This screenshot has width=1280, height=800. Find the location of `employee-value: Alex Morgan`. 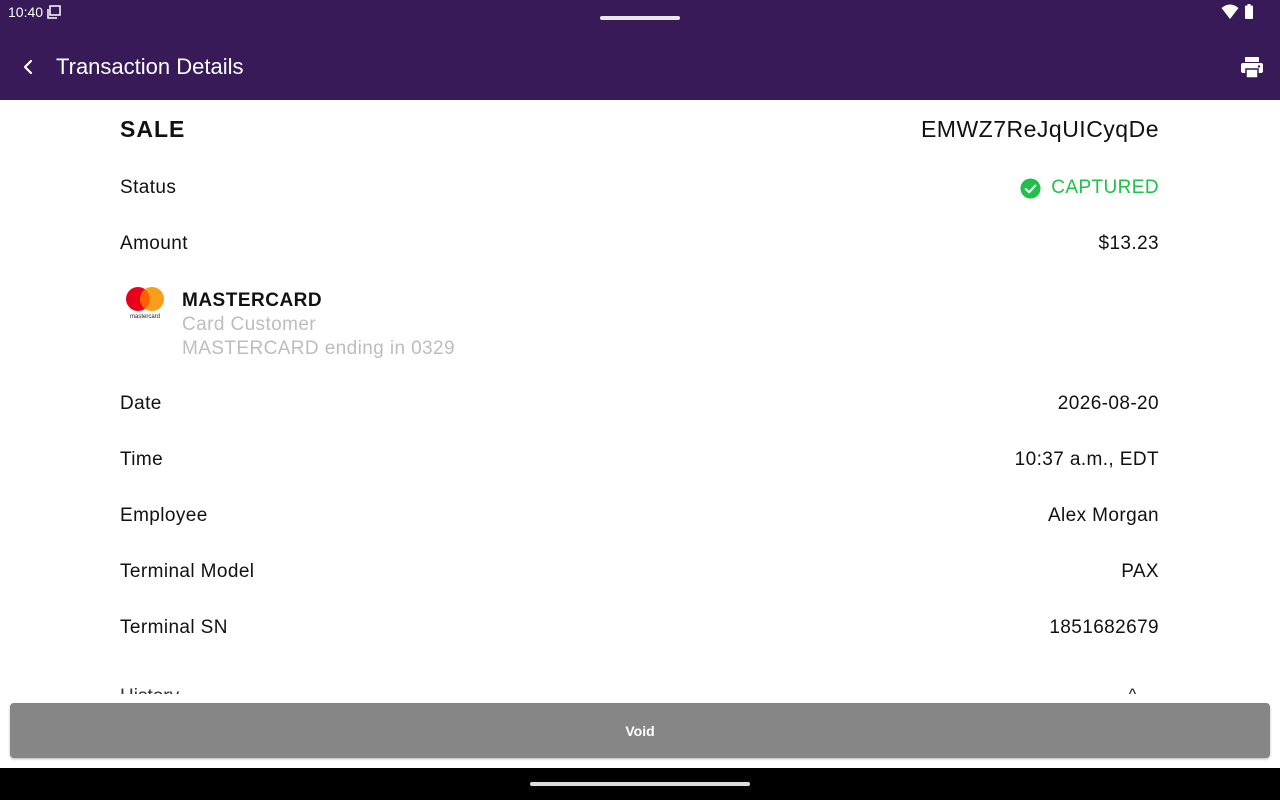

employee-value: Alex Morgan is located at coordinates (1103, 515).